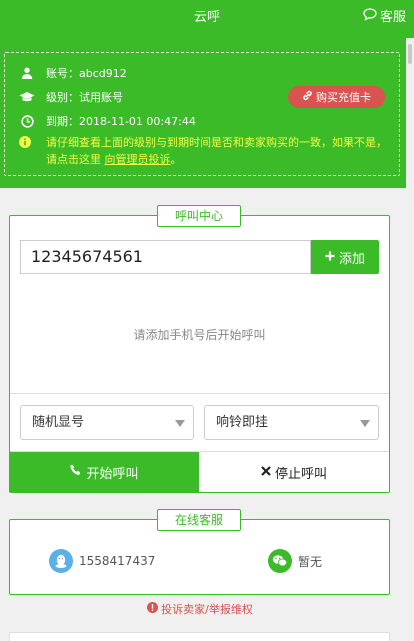 This screenshot has height=641, width=414. What do you see at coordinates (216, 151) in the screenshot?
I see `warning-text: 请仔细查看上面的级别与到期时间是否和卖家购买的一致，如果不是，请点击这里` at bounding box center [216, 151].